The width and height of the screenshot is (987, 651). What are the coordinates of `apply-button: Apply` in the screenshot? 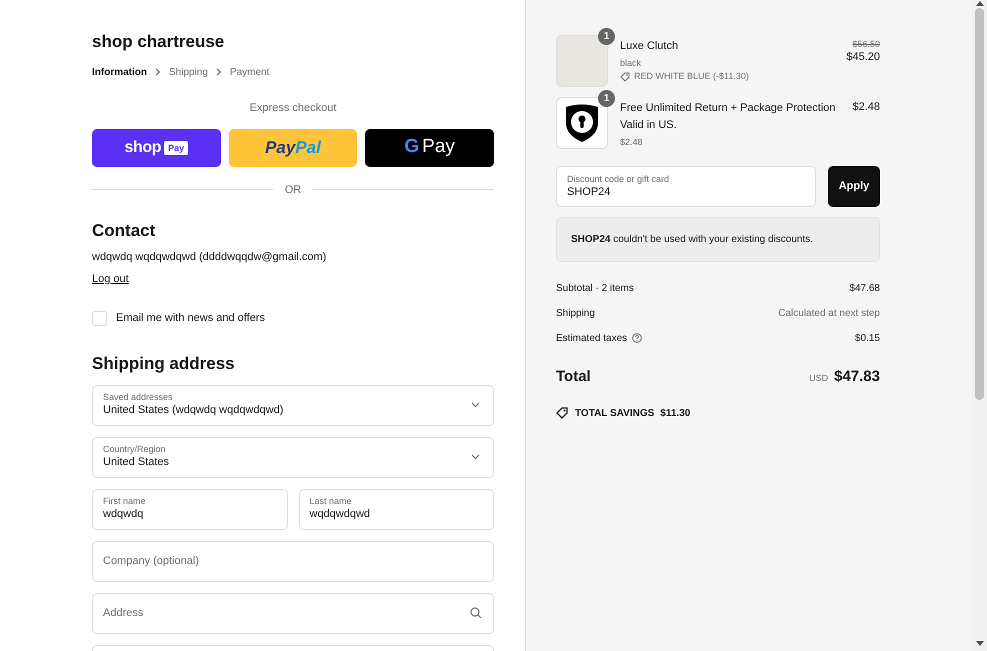 It's located at (854, 186).